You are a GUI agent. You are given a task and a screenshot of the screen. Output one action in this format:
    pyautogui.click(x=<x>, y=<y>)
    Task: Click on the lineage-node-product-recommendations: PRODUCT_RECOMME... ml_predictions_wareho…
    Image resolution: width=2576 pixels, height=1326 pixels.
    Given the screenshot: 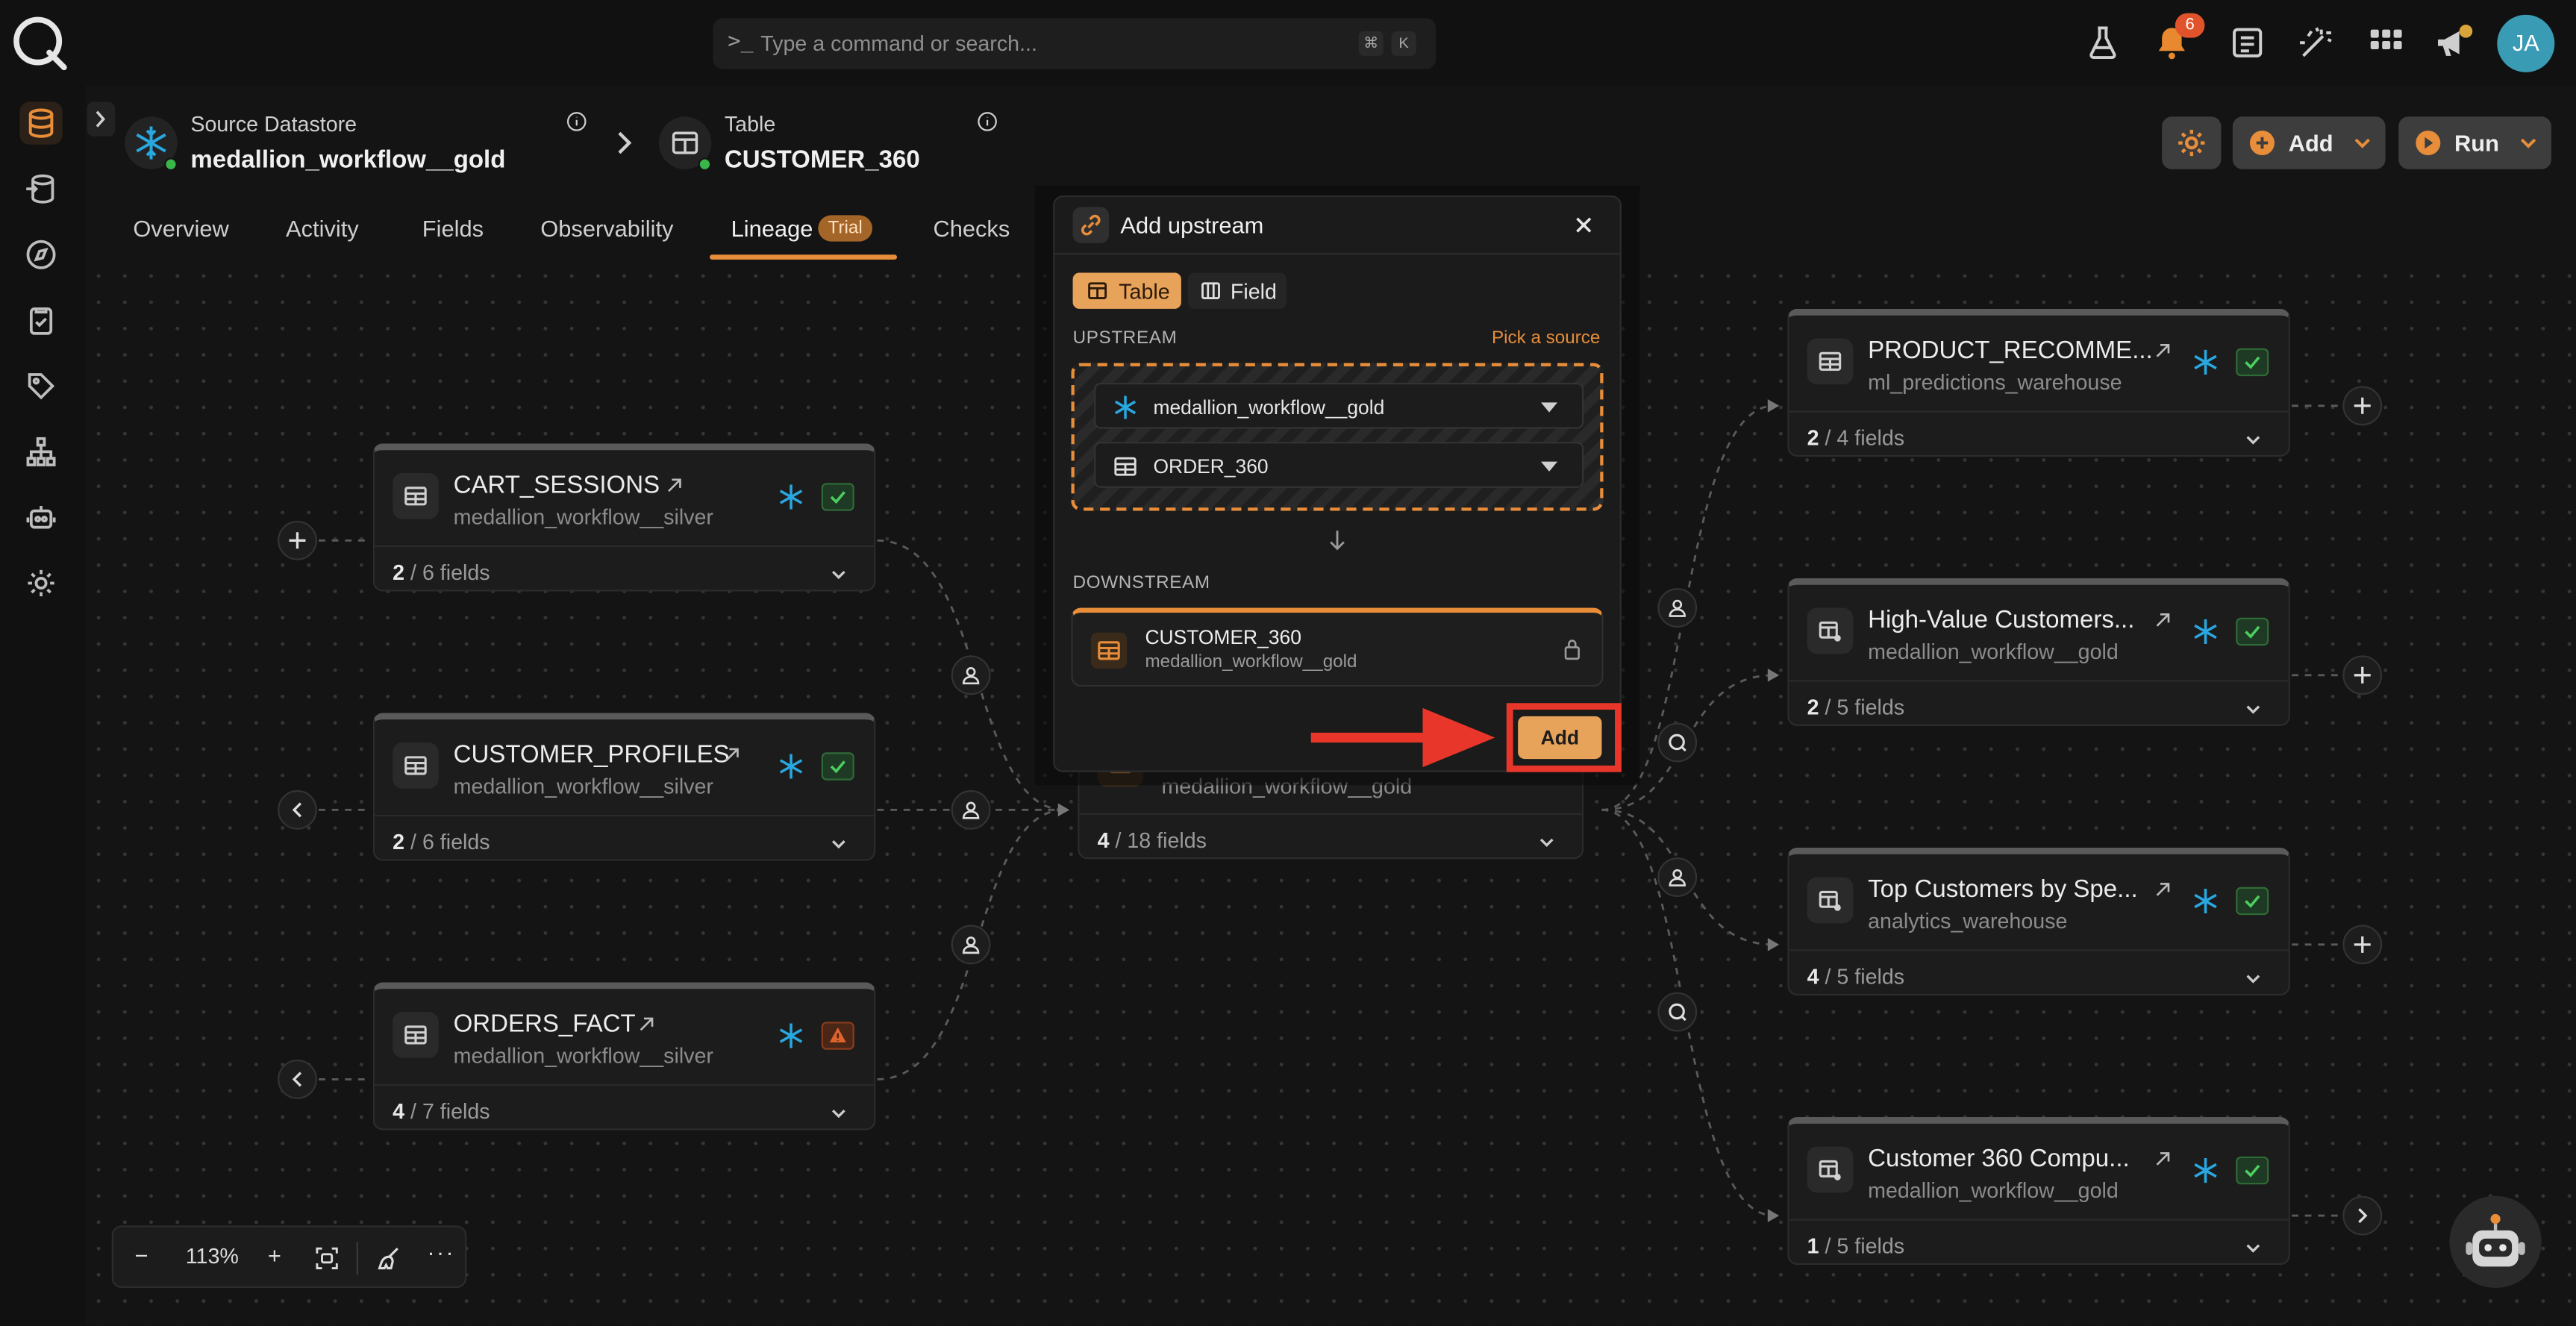 What is the action you would take?
    pyautogui.click(x=2038, y=382)
    